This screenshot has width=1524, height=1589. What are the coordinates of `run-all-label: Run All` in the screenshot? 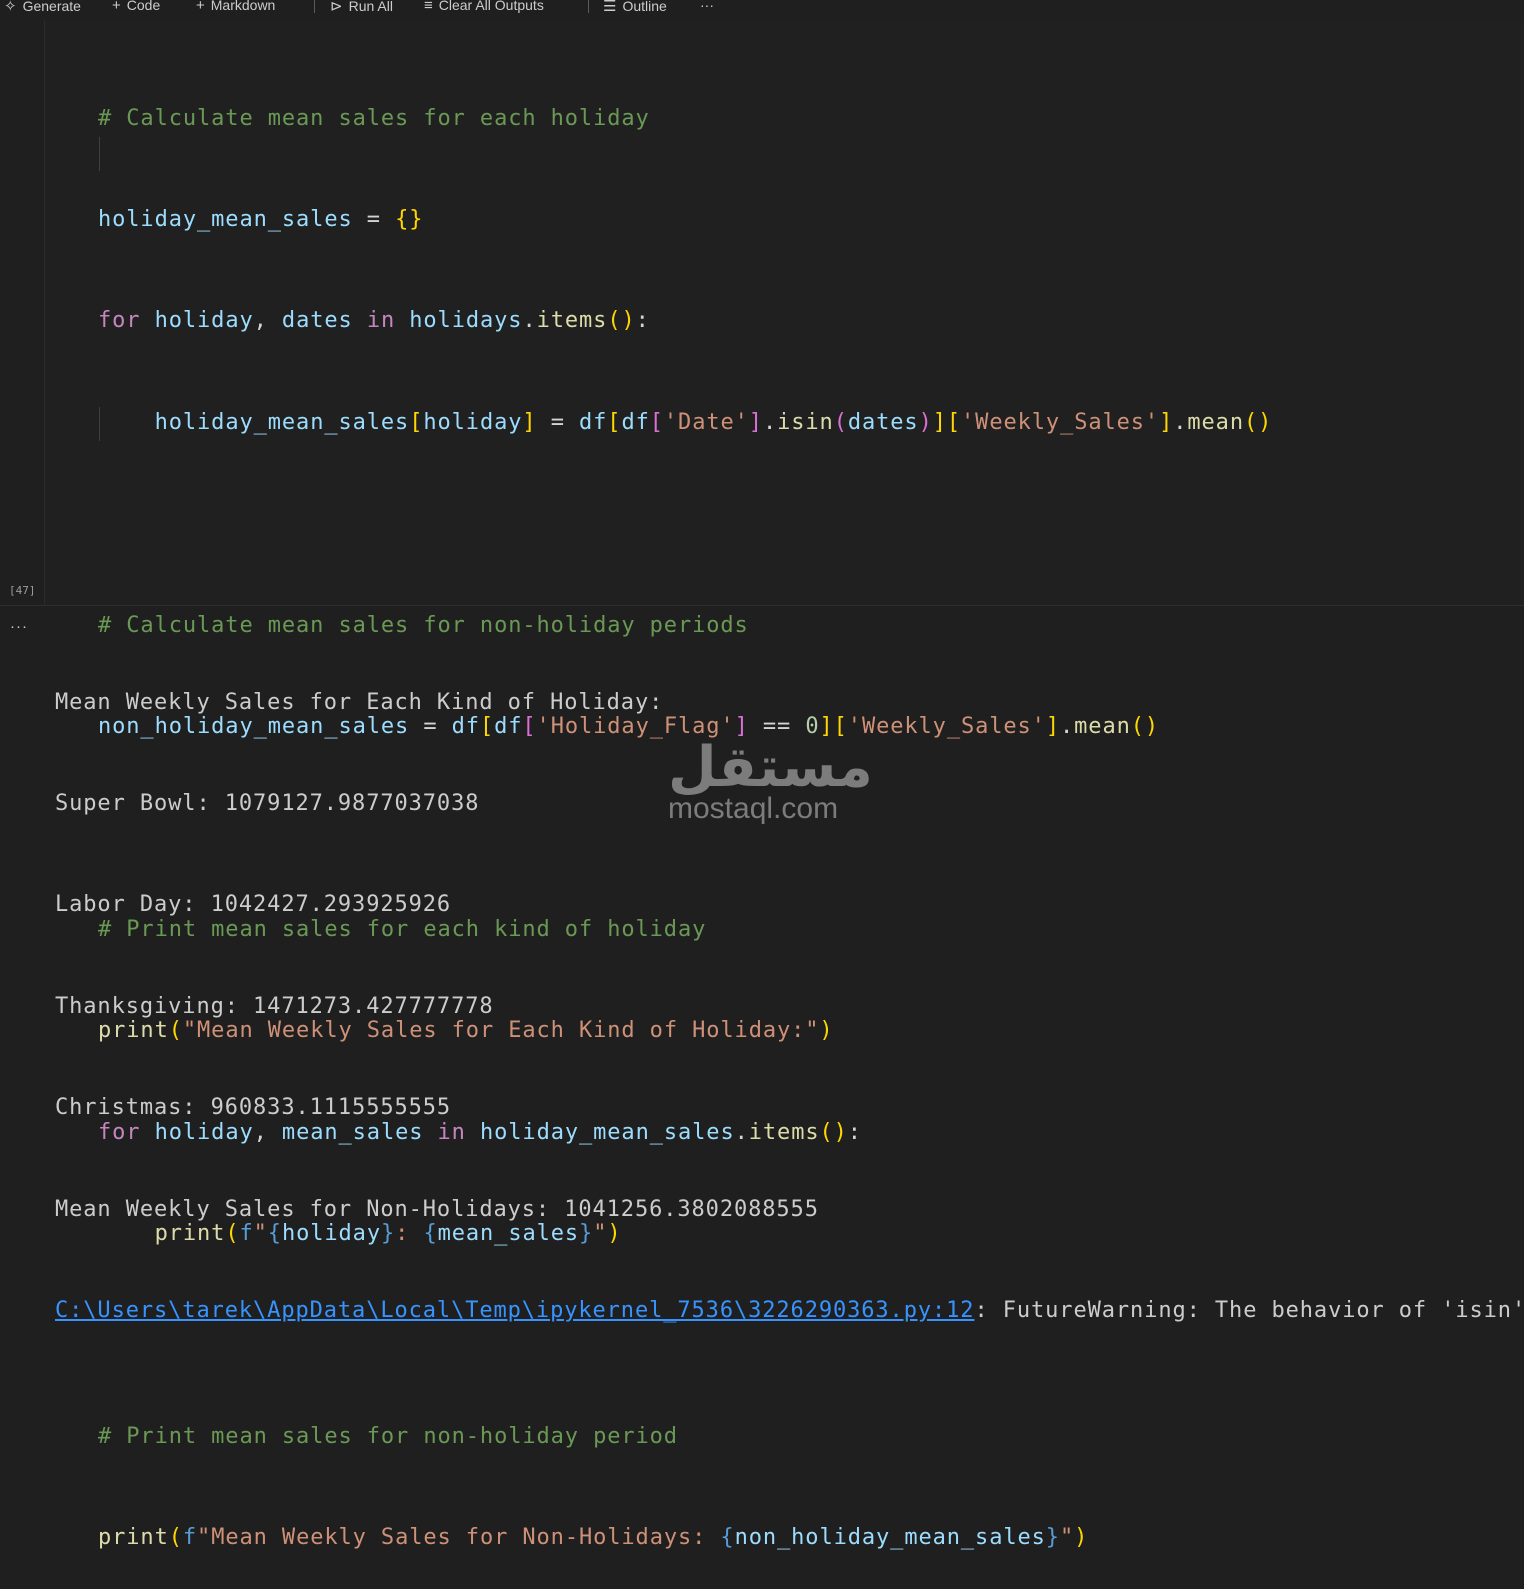 It's located at (370, 7).